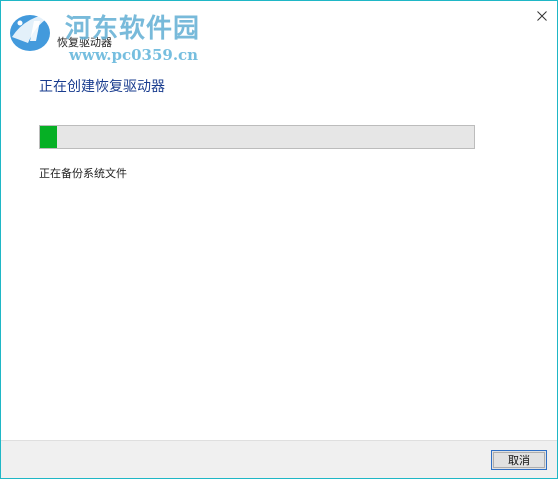 The width and height of the screenshot is (558, 479). I want to click on close-button, so click(542, 16).